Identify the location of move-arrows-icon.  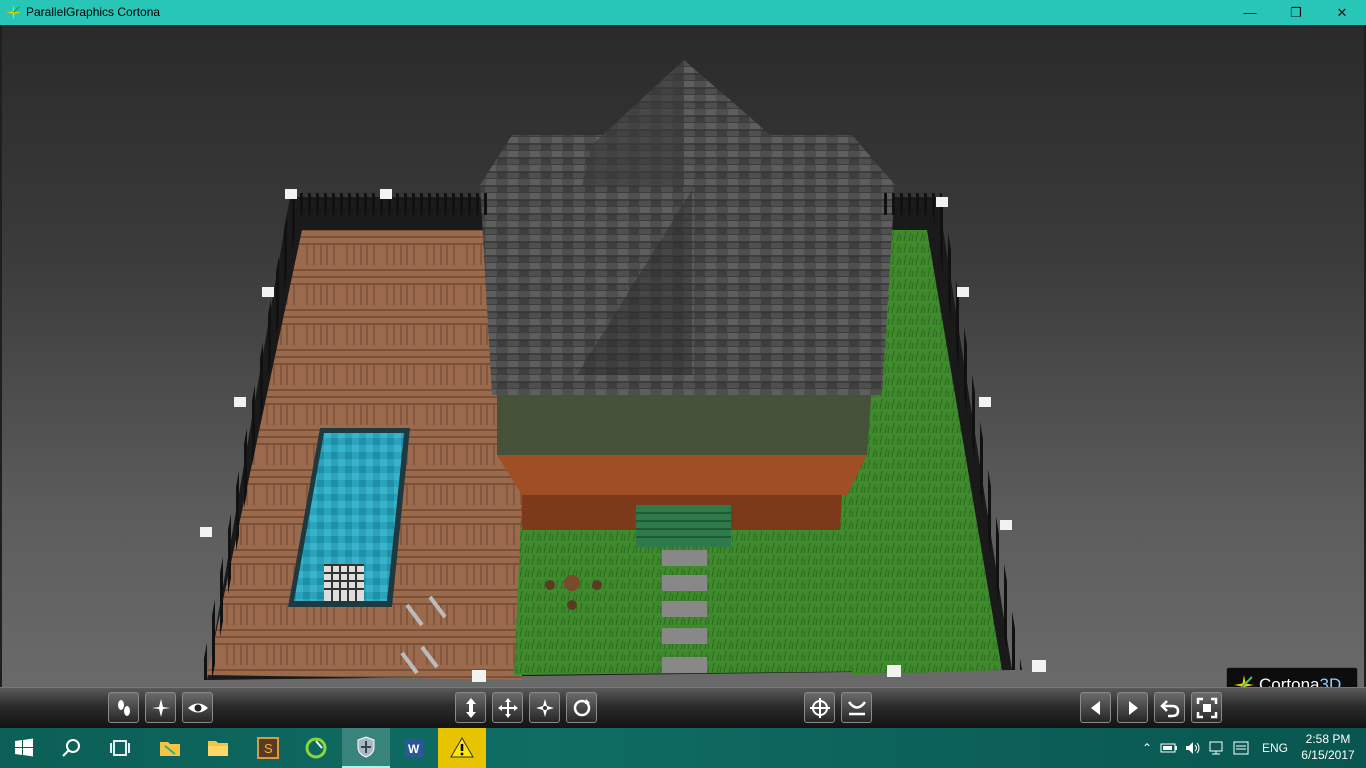
(507, 707).